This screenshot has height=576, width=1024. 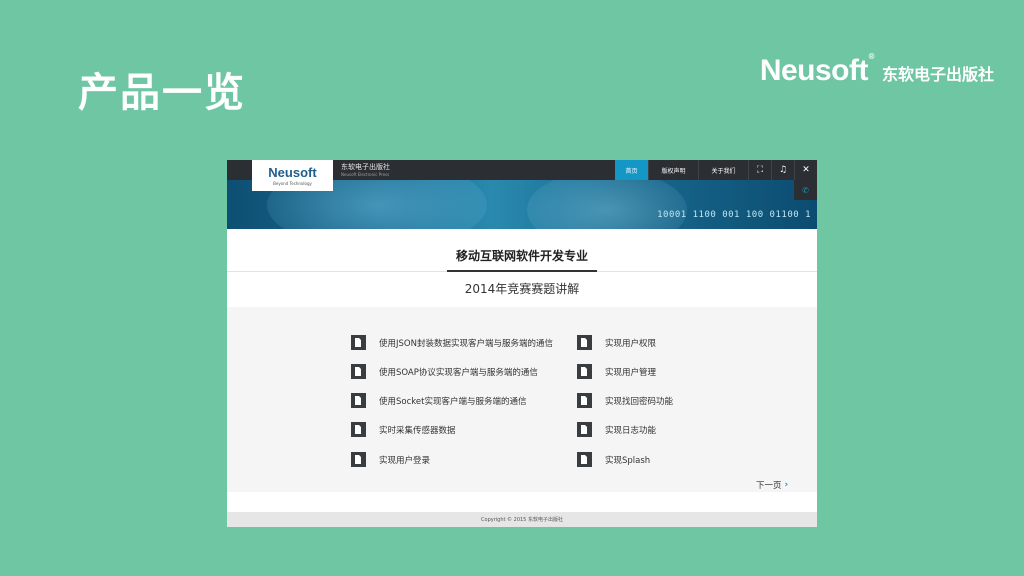 What do you see at coordinates (522, 268) in the screenshot?
I see `heading-area: 移动互联网软件开发专业 2014年竞赛赛题讲解` at bounding box center [522, 268].